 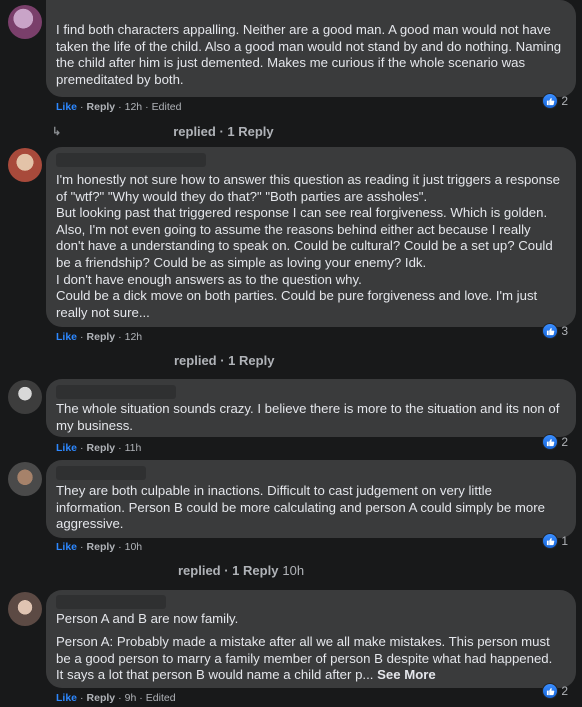 What do you see at coordinates (406, 674) in the screenshot?
I see `see-more-link: See More` at bounding box center [406, 674].